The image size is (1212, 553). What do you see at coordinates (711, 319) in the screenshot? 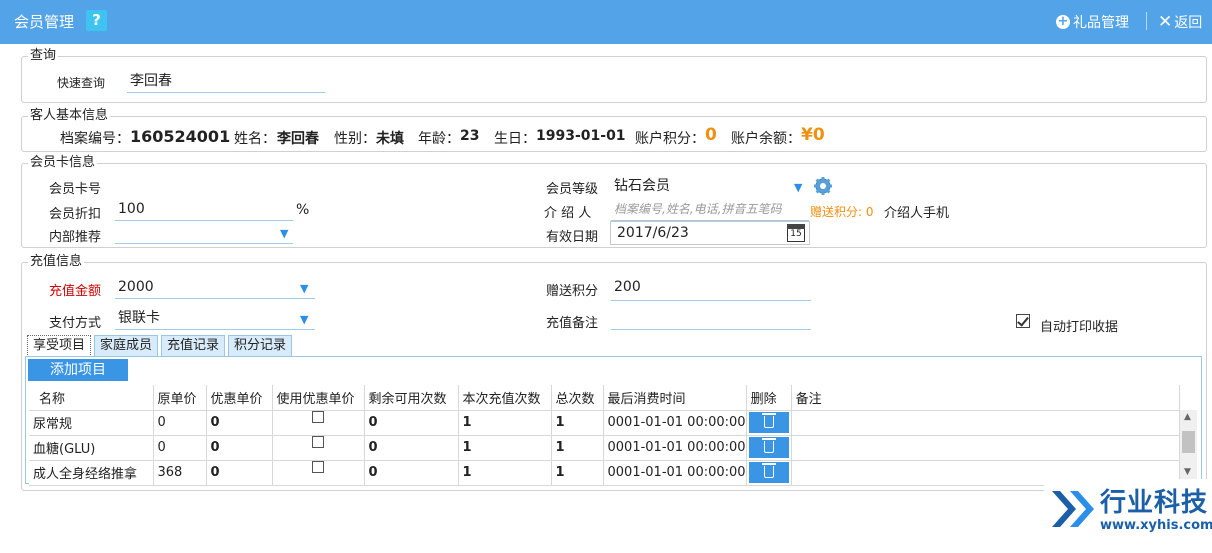
I see `recharge-remark-input` at bounding box center [711, 319].